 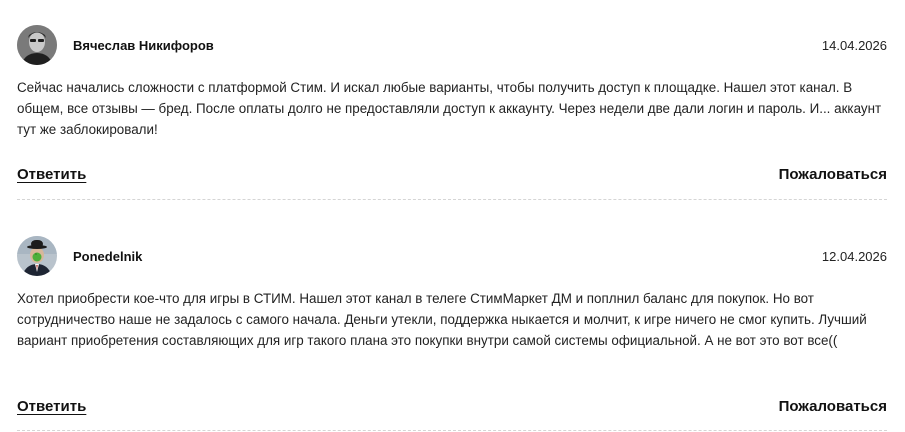 What do you see at coordinates (854, 45) in the screenshot?
I see `comment-date: 14.04.2026` at bounding box center [854, 45].